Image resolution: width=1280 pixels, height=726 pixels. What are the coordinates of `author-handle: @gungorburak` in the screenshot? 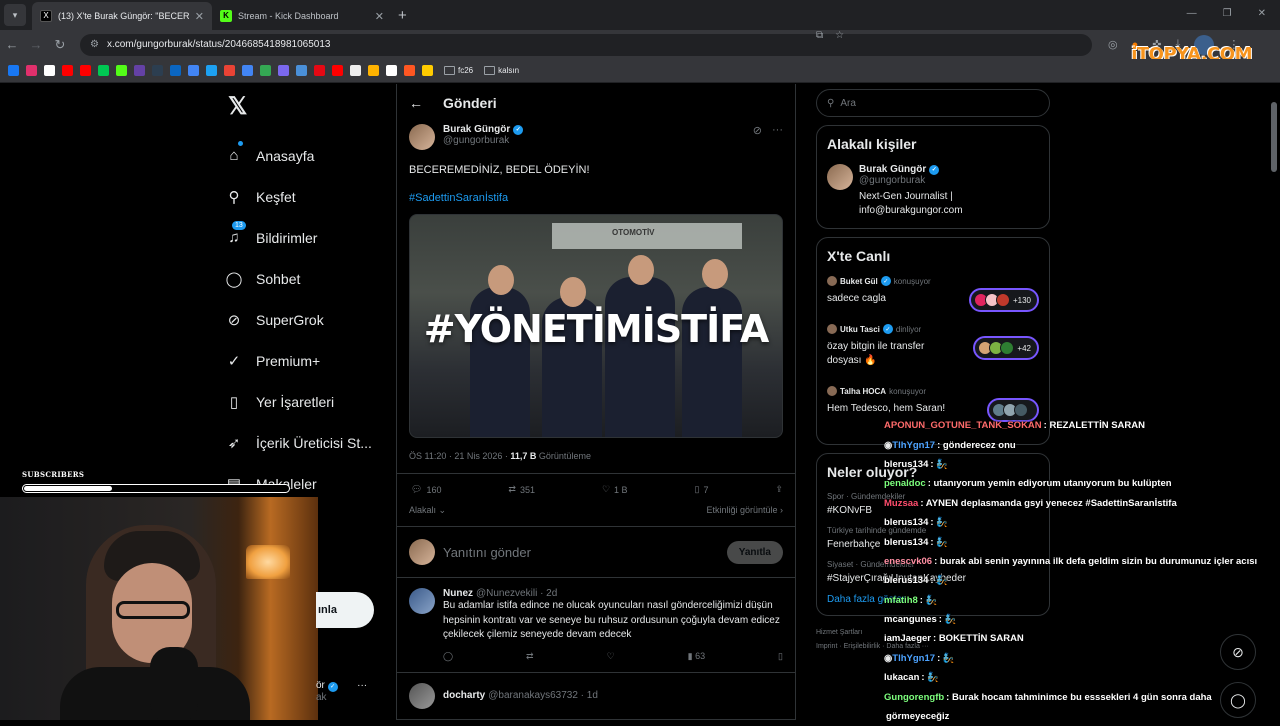 It's located at (483, 140).